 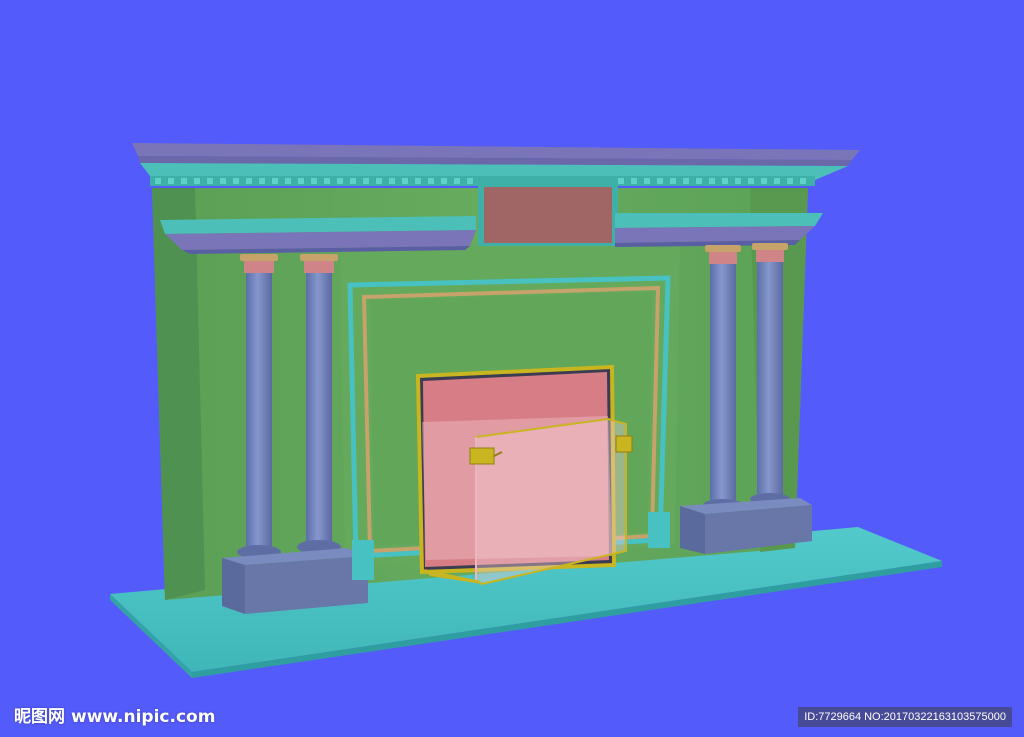 What do you see at coordinates (318, 235) in the screenshot?
I see `left-entablature` at bounding box center [318, 235].